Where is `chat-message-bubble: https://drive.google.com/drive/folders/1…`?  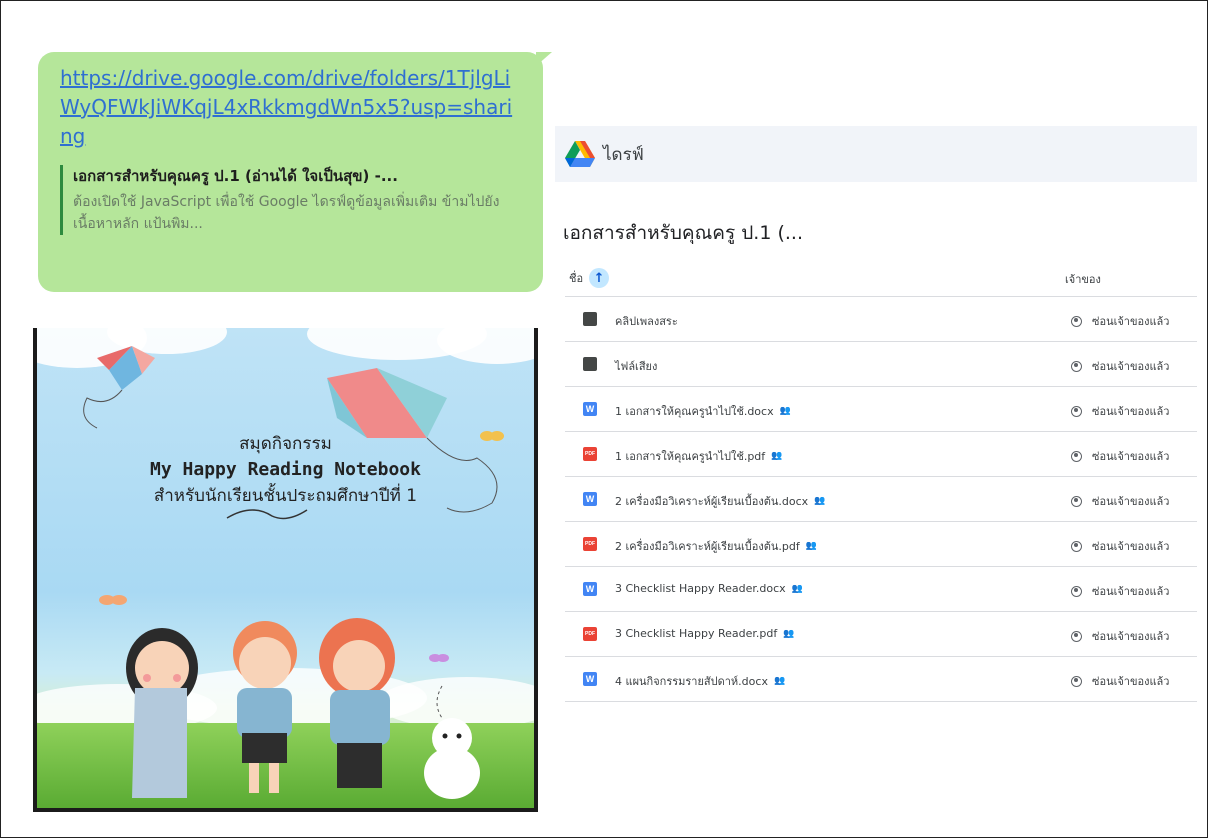 chat-message-bubble: https://drive.google.com/drive/folders/1… is located at coordinates (290, 172).